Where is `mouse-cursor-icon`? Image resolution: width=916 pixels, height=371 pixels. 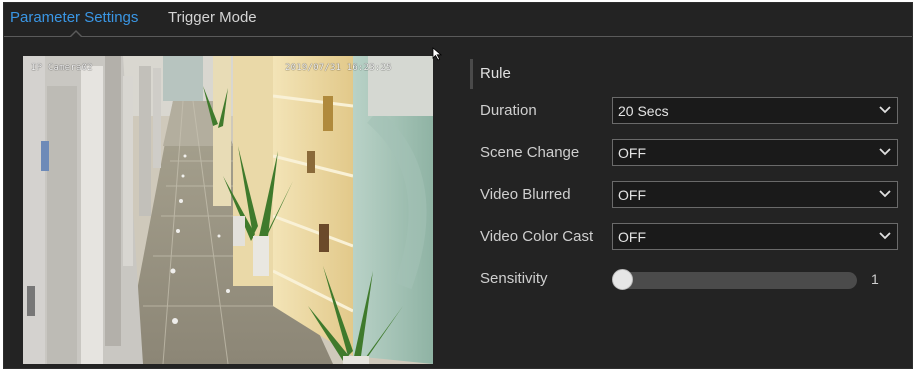 mouse-cursor-icon is located at coordinates (437, 54).